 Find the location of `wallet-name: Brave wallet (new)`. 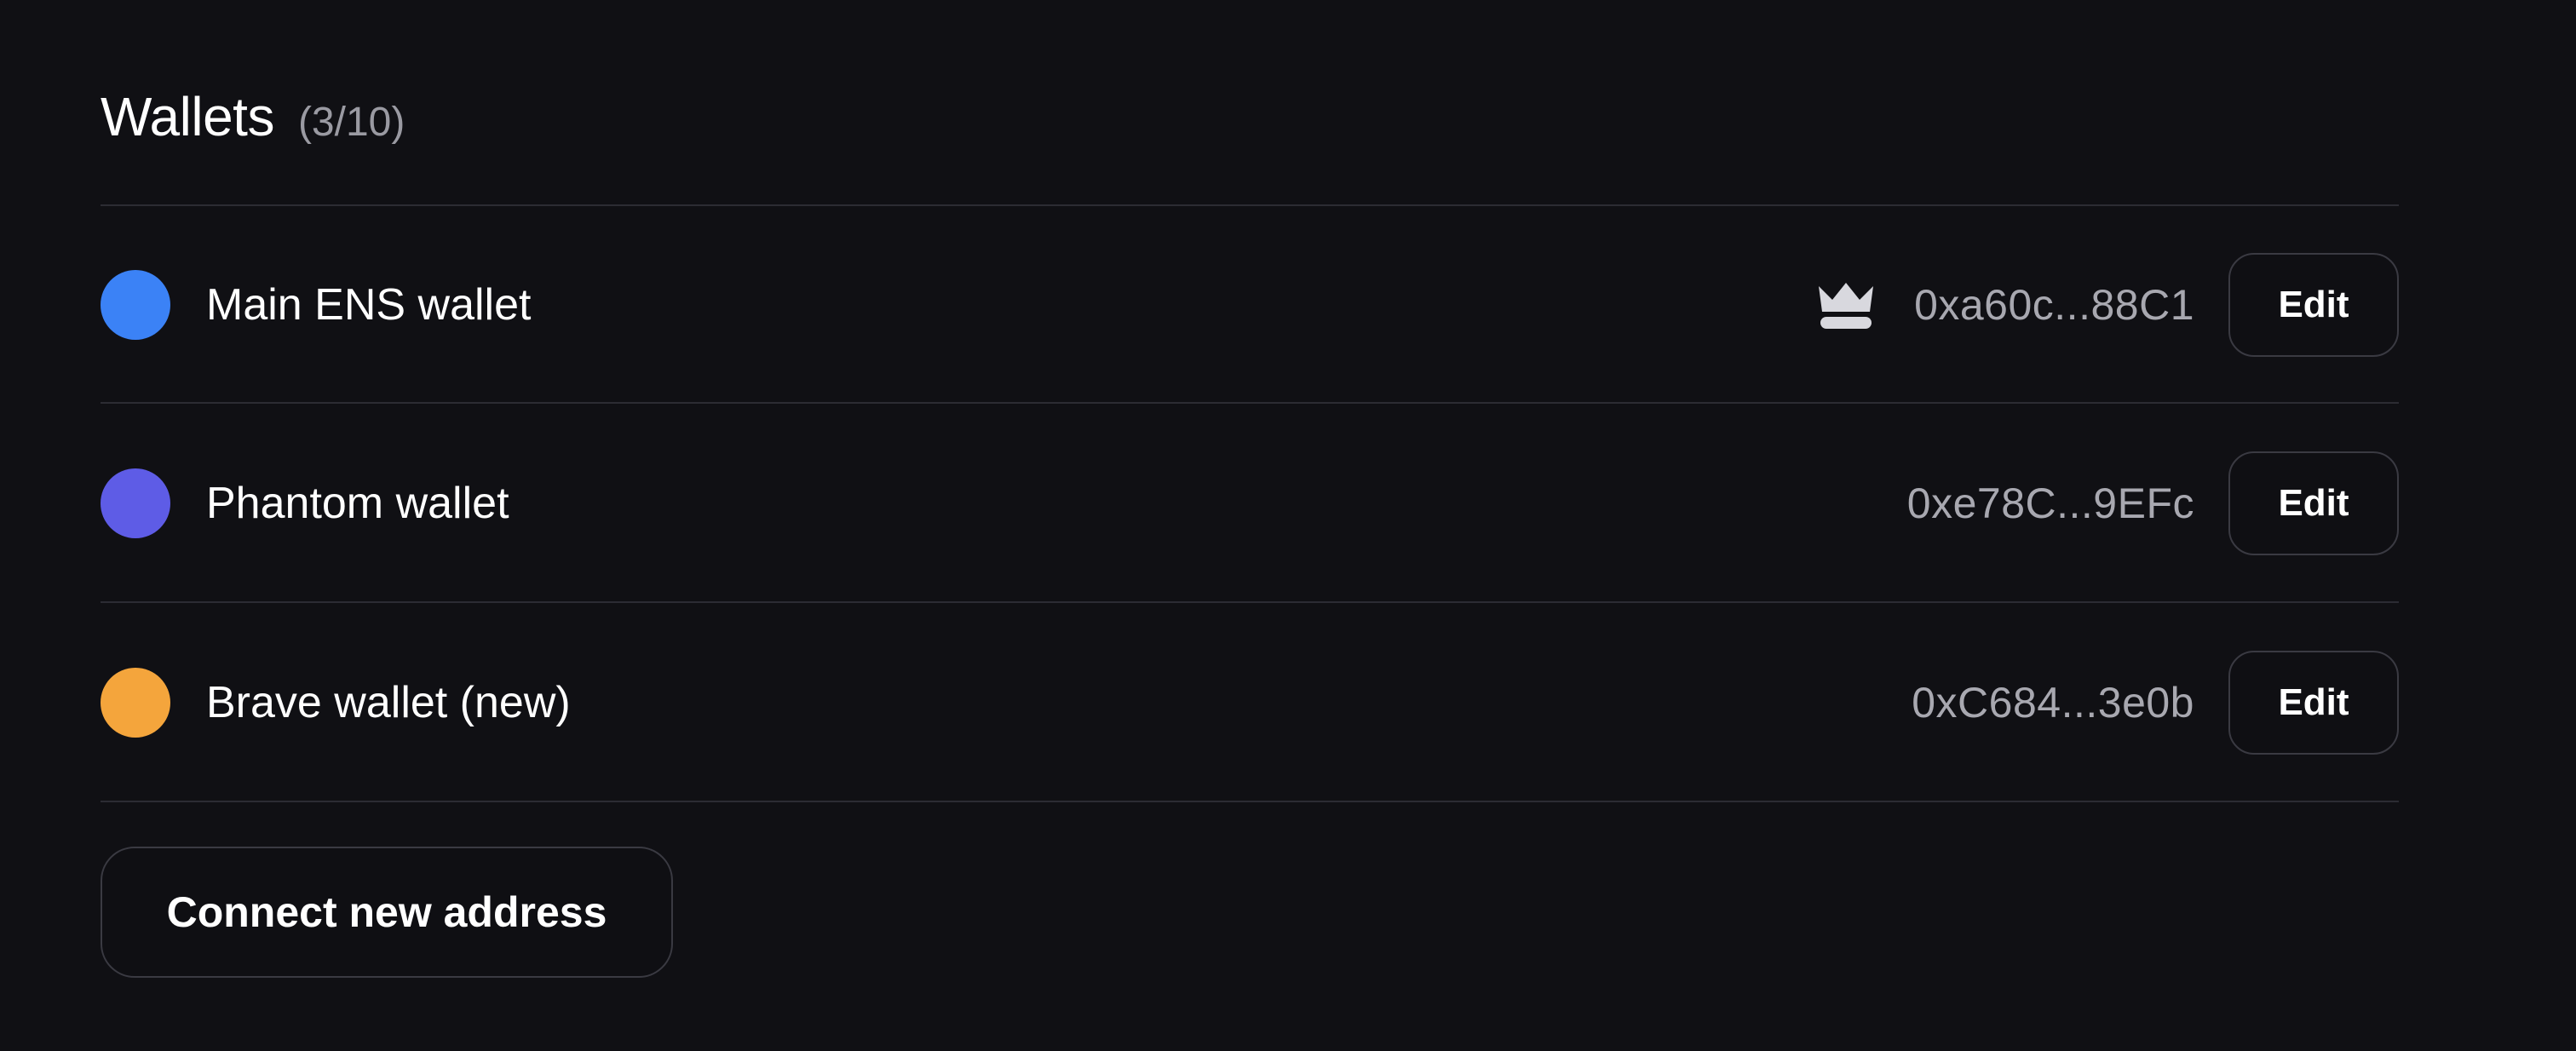

wallet-name: Brave wallet (new) is located at coordinates (388, 702).